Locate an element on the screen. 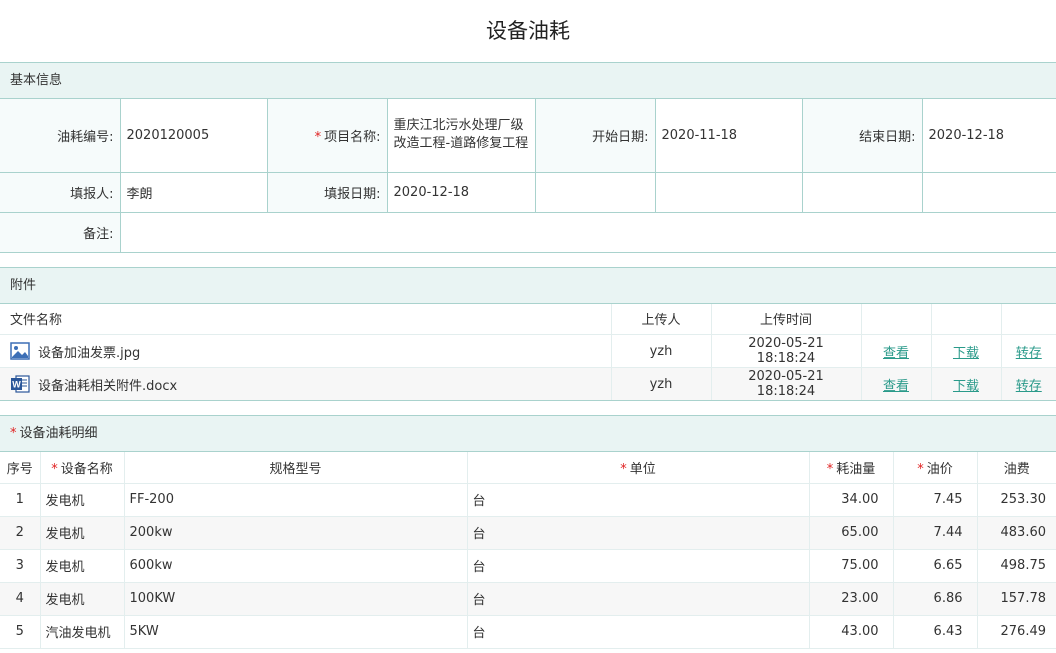 The width and height of the screenshot is (1056, 653). table-row: 3 发电机 600kw 台 75.00 6.65 498.75 is located at coordinates (528, 566).